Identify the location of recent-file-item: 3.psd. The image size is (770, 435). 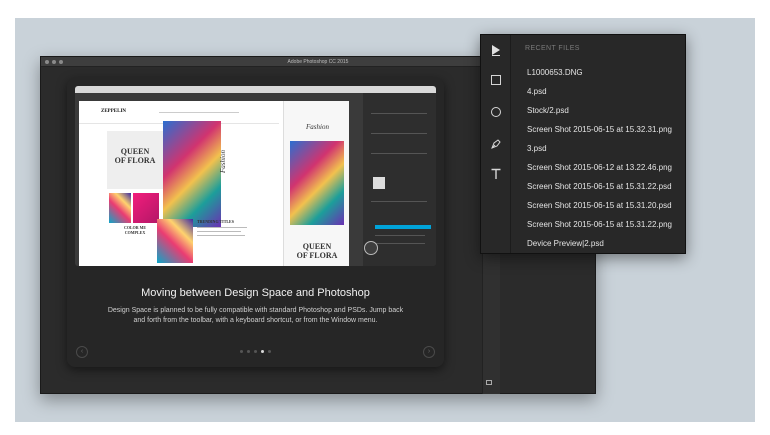
(605, 151).